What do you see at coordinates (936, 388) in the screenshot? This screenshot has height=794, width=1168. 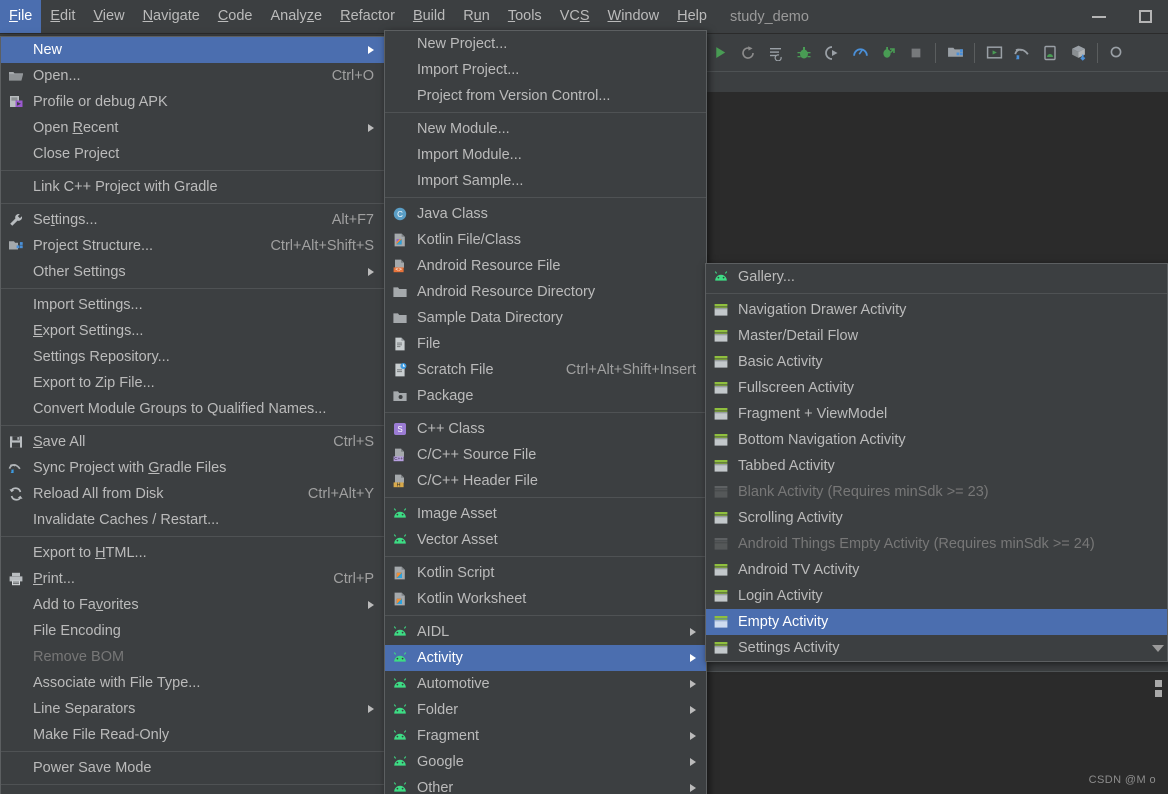 I see `activity-menu-item-fullscreen-activity: Fullscreen Activity` at bounding box center [936, 388].